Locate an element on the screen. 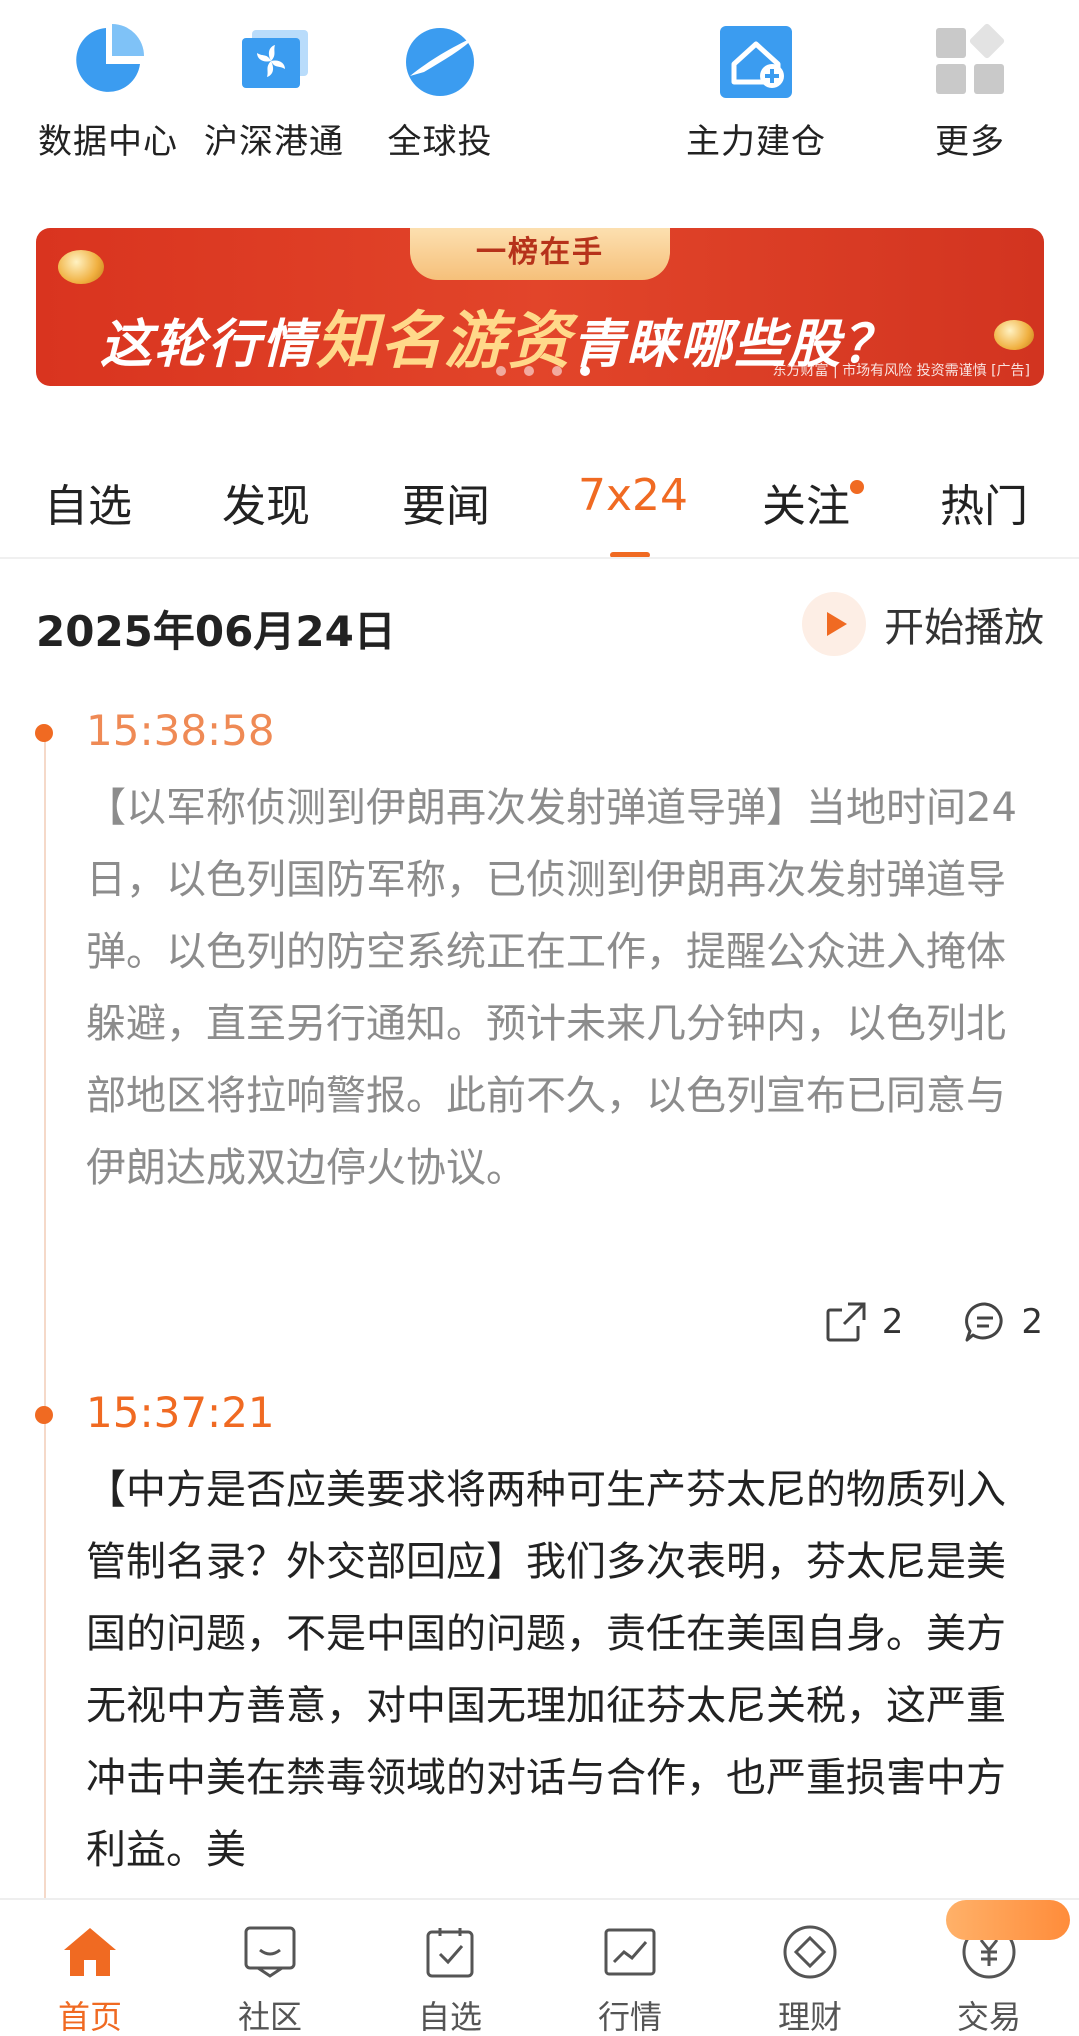 This screenshot has height=2036, width=1079. notification-dot is located at coordinates (857, 487).